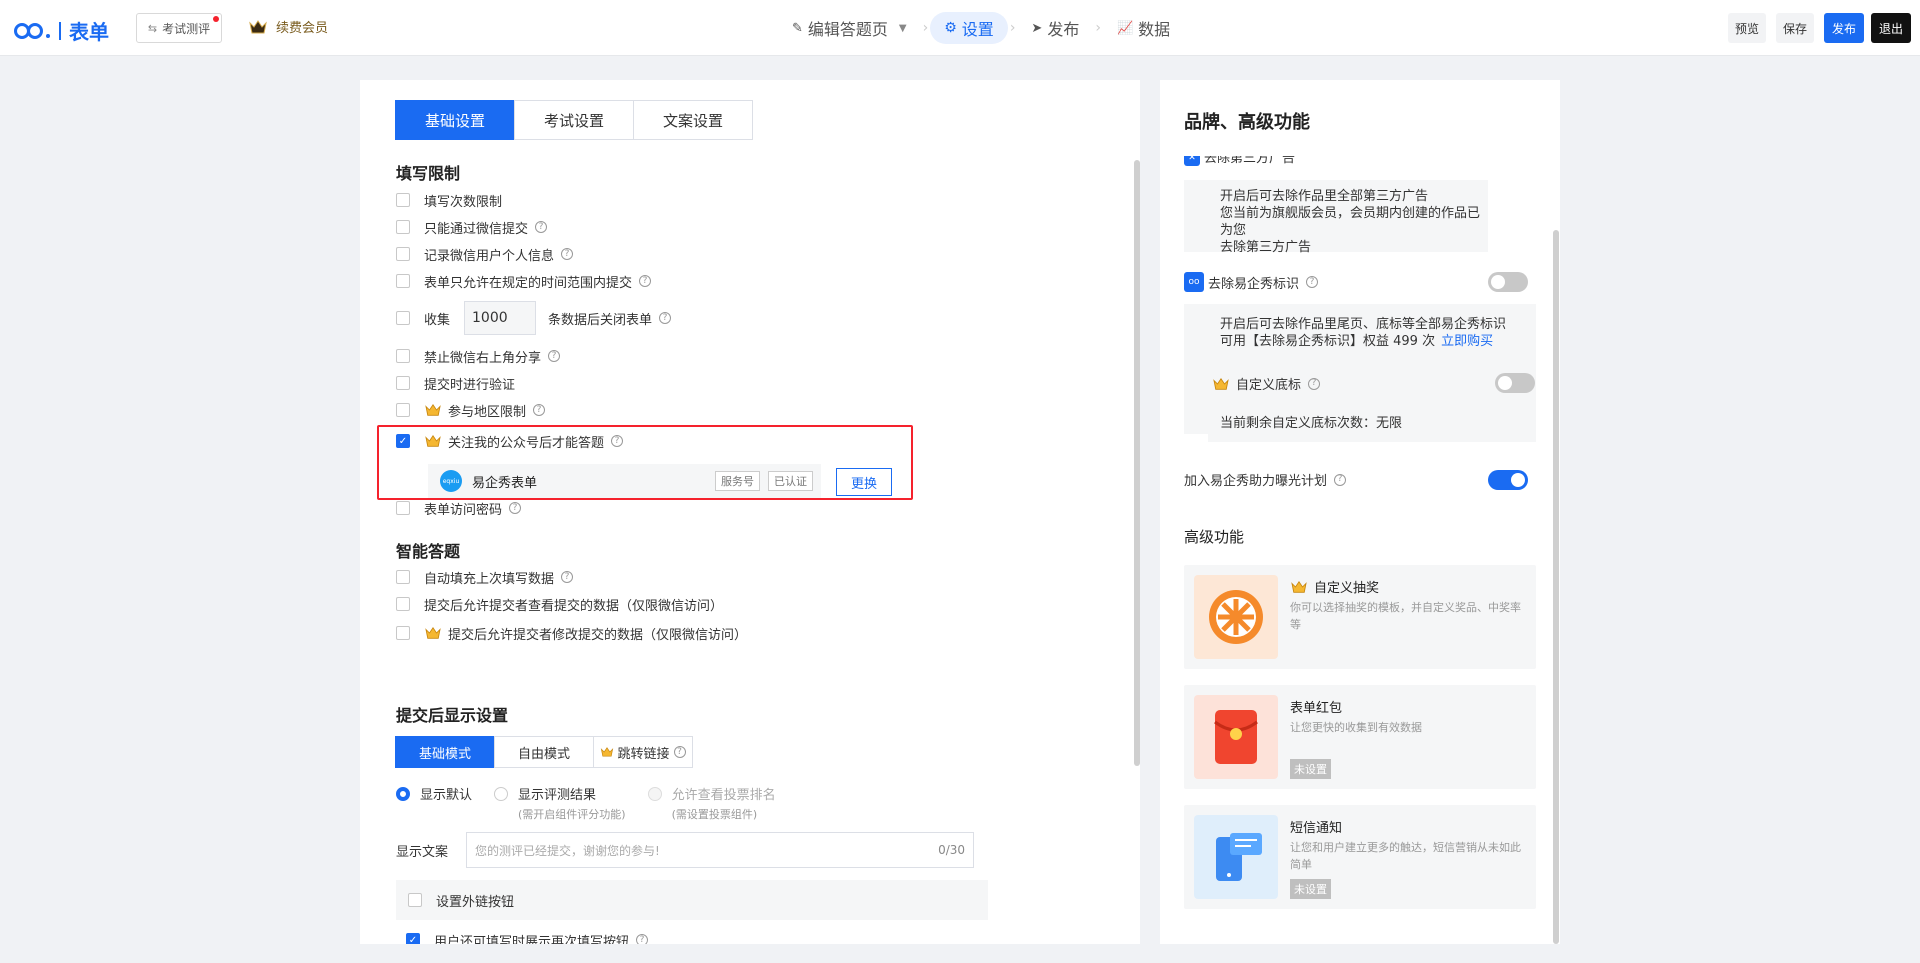 Image resolution: width=1920 pixels, height=963 pixels. What do you see at coordinates (571, 633) in the screenshot?
I see `option-edit-submitted: 提交后允许提交者修改提交的数据（仅限微信访问）` at bounding box center [571, 633].